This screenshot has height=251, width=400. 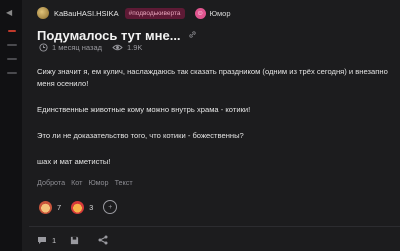 What do you see at coordinates (98, 182) in the screenshot?
I see `tag-link: Юмор` at bounding box center [98, 182].